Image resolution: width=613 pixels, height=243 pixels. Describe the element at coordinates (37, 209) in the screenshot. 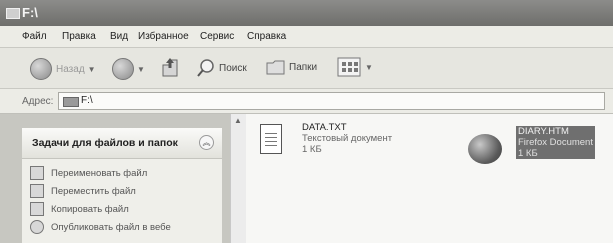

I see `copy-icon` at that location.